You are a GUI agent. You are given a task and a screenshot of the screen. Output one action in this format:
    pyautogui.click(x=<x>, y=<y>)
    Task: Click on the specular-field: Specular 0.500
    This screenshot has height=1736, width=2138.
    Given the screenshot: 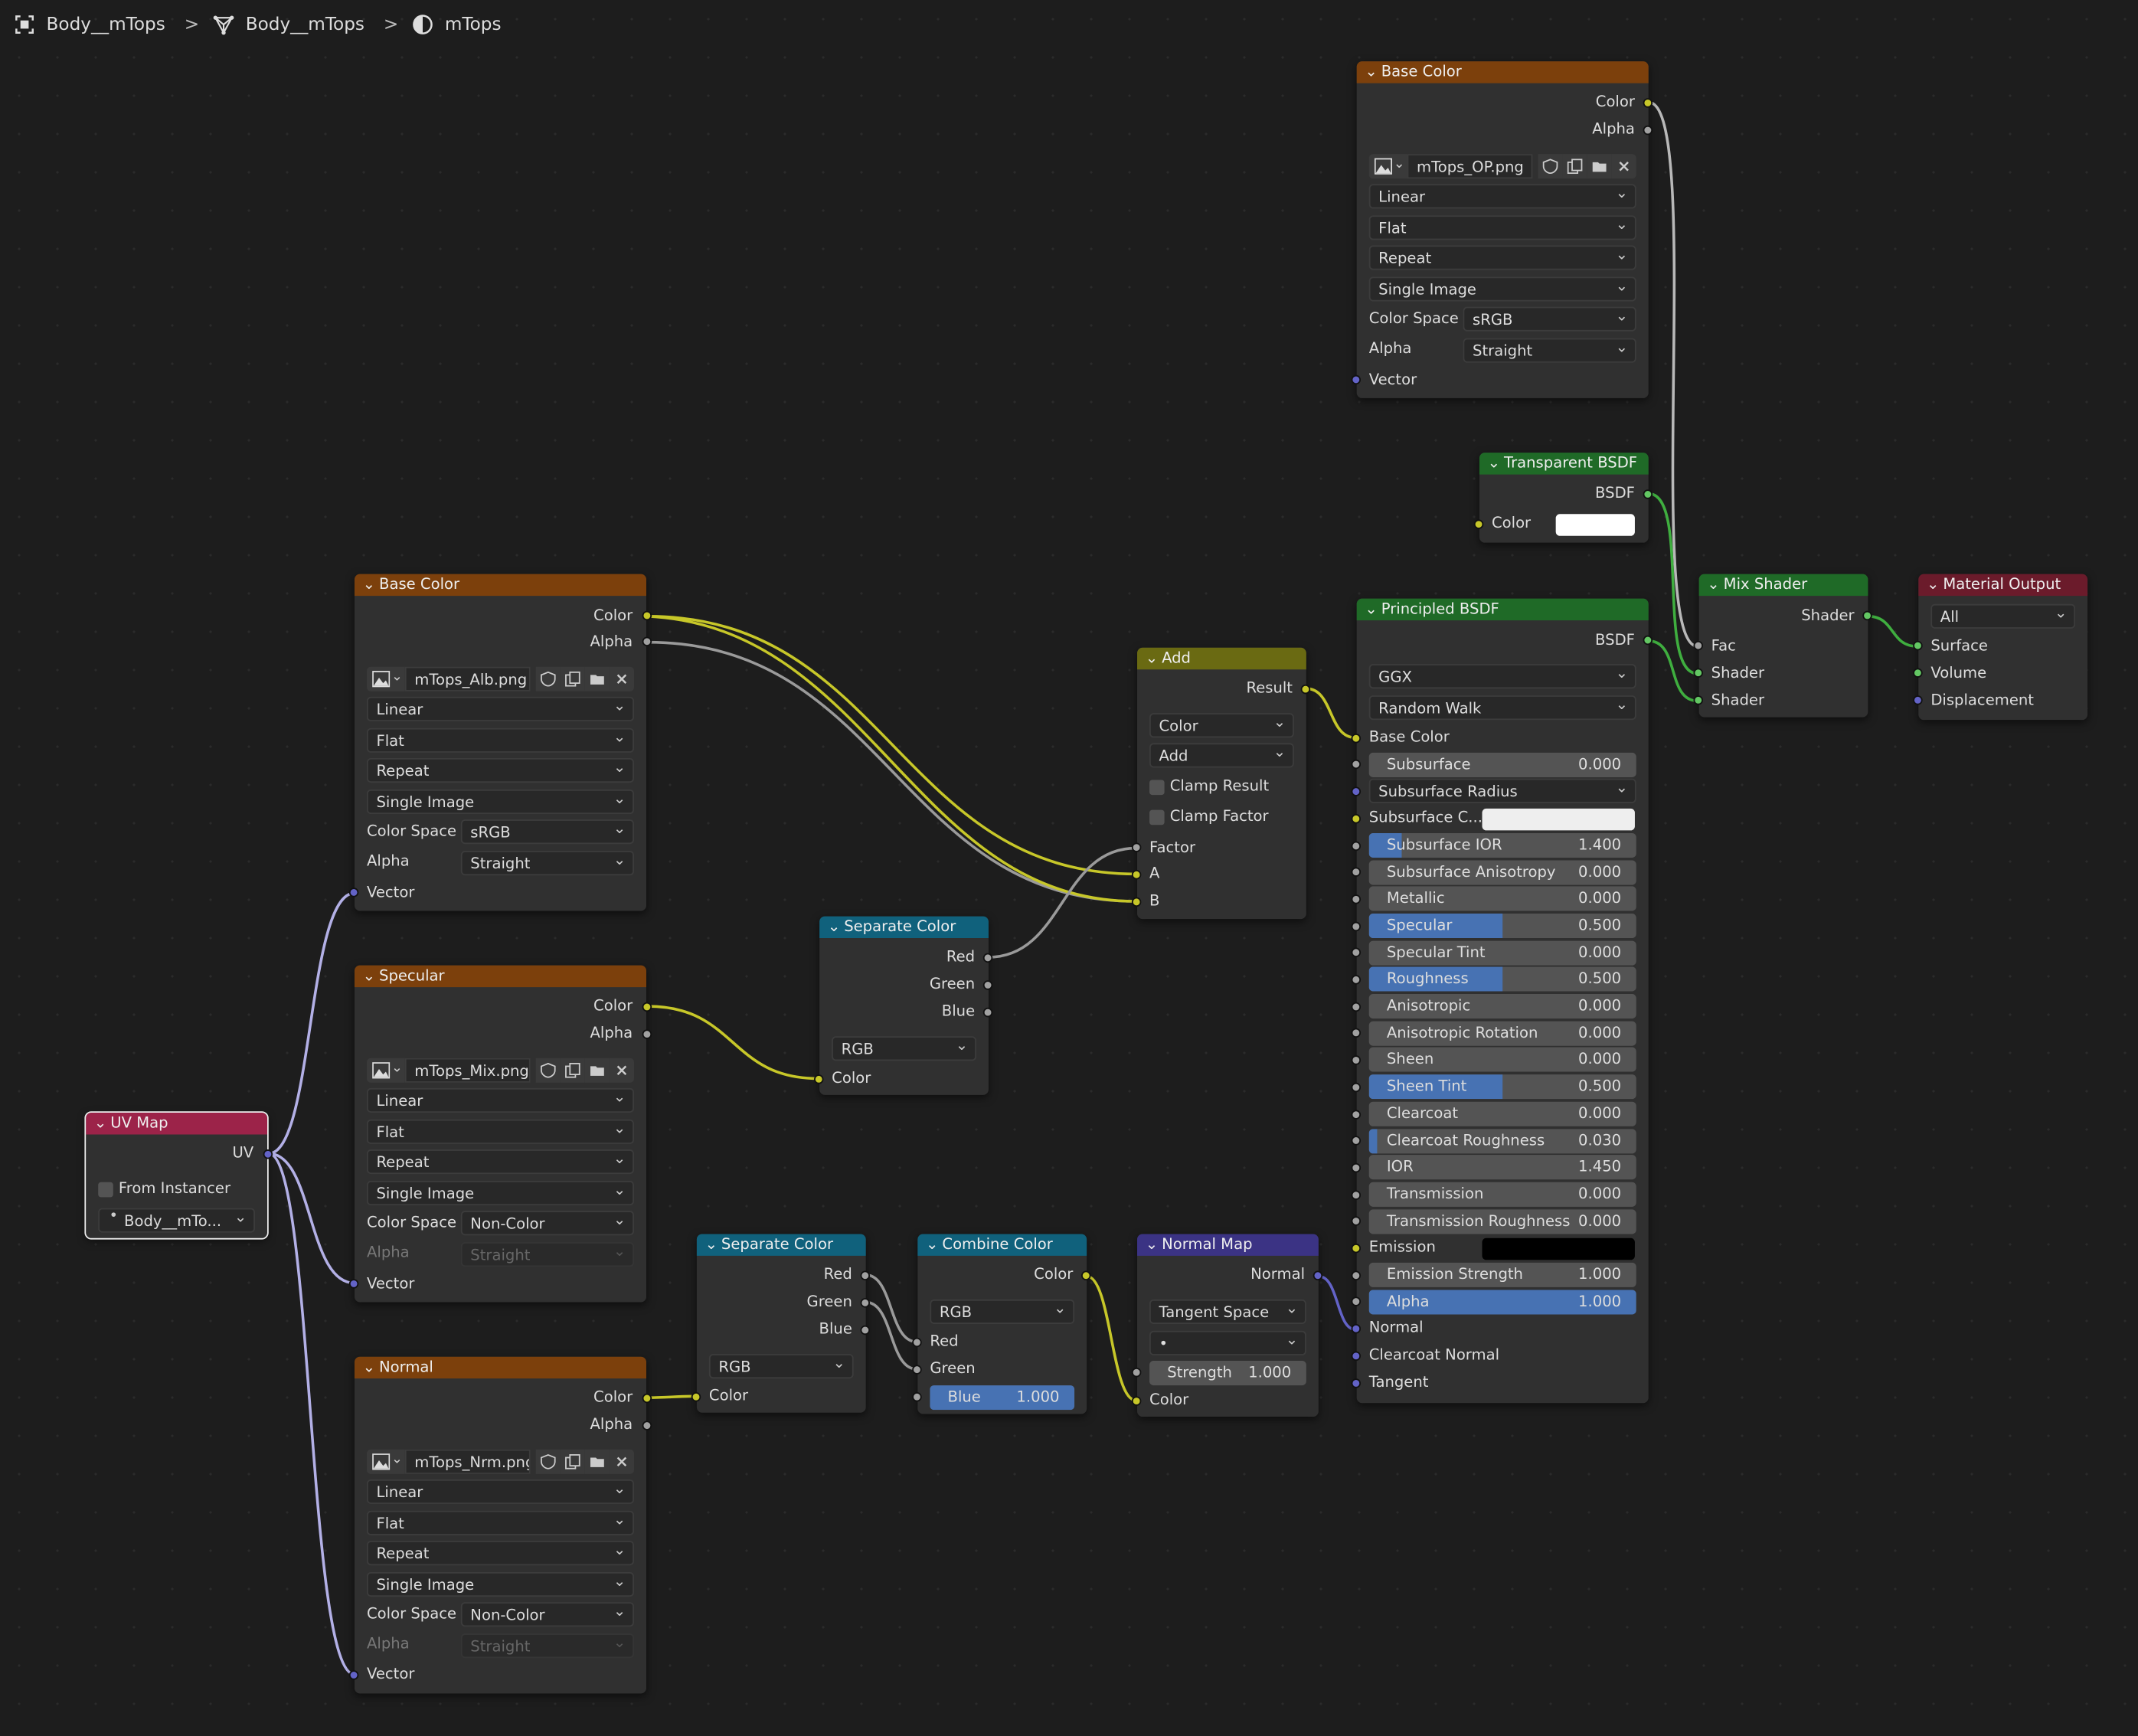 What is the action you would take?
    pyautogui.click(x=1502, y=927)
    